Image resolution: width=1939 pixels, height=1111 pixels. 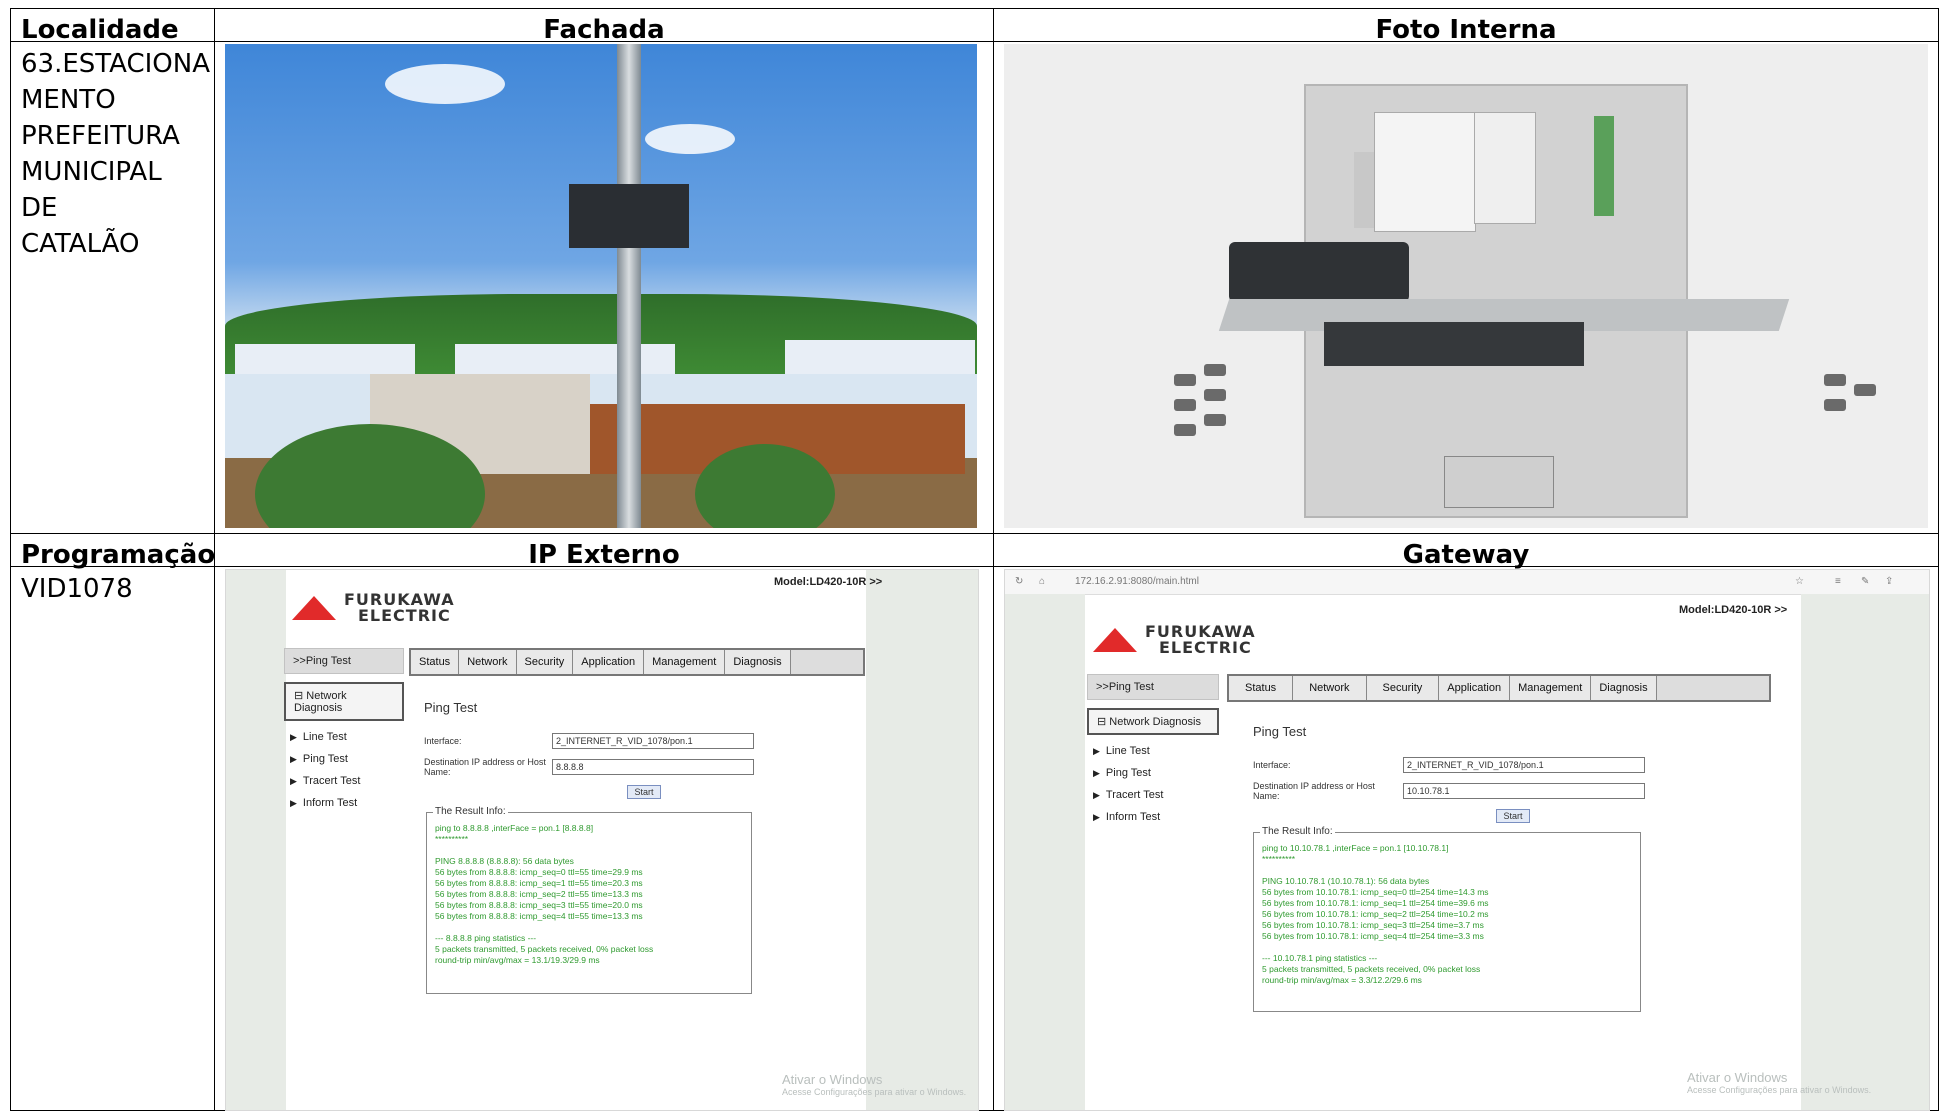 What do you see at coordinates (1524, 791) in the screenshot?
I see `destination-input: 10.10.78.1` at bounding box center [1524, 791].